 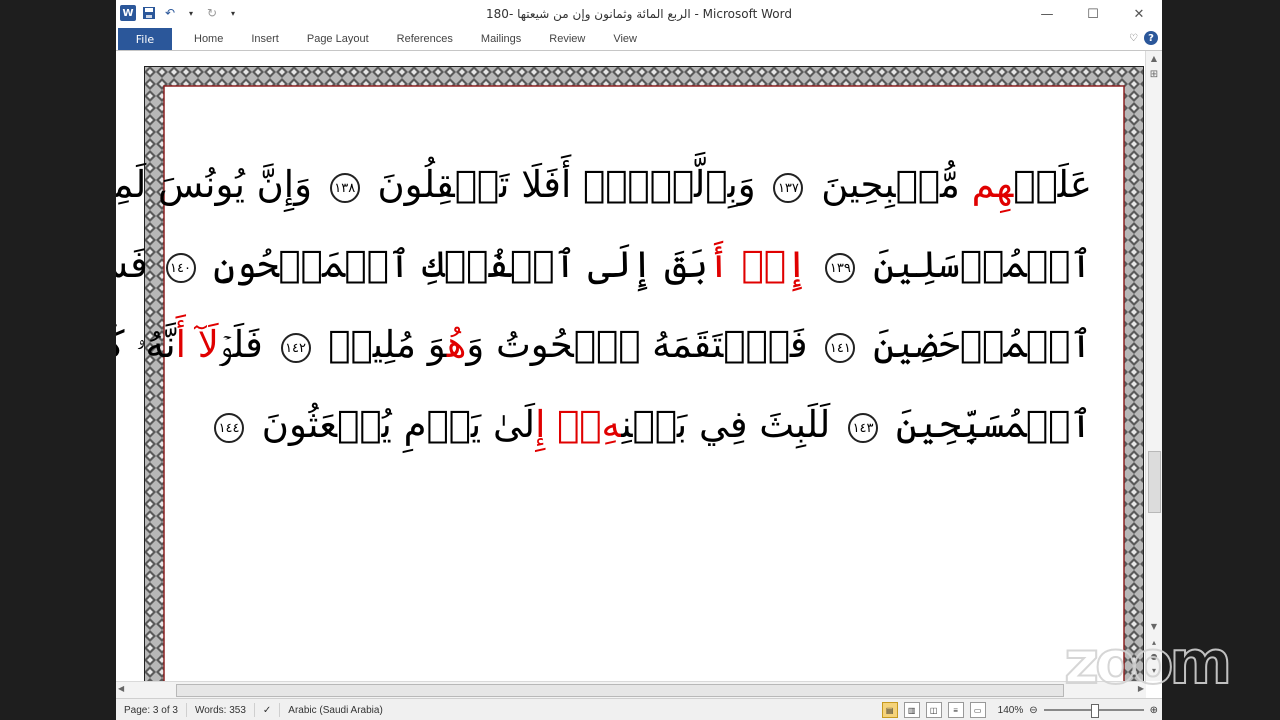 What do you see at coordinates (265, 39) in the screenshot?
I see `tab-insert: Insert` at bounding box center [265, 39].